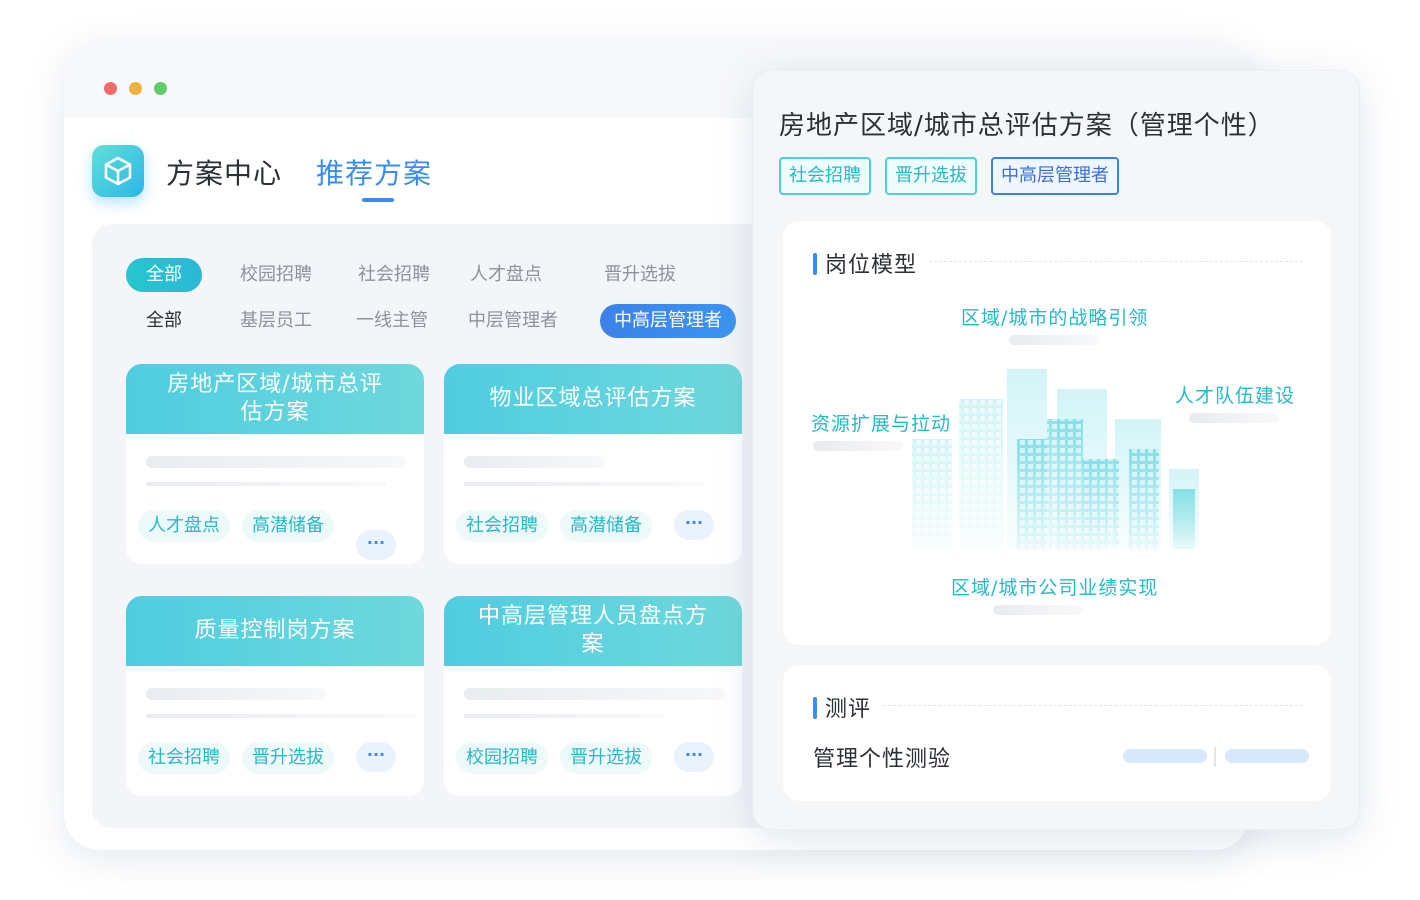  What do you see at coordinates (640, 275) in the screenshot?
I see `filter-promotion: 晋升选拔` at bounding box center [640, 275].